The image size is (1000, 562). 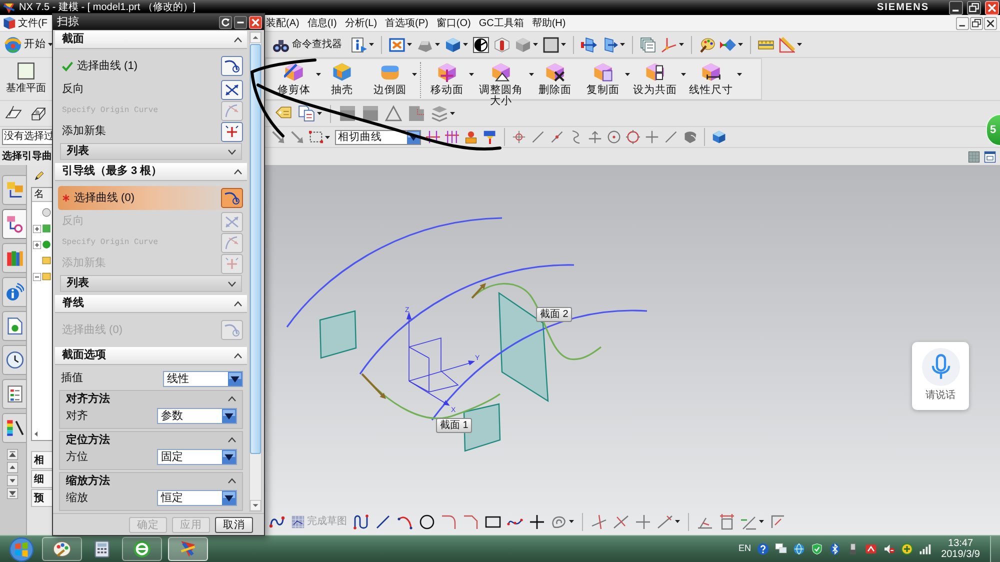 I want to click on circle-icon, so click(x=427, y=522).